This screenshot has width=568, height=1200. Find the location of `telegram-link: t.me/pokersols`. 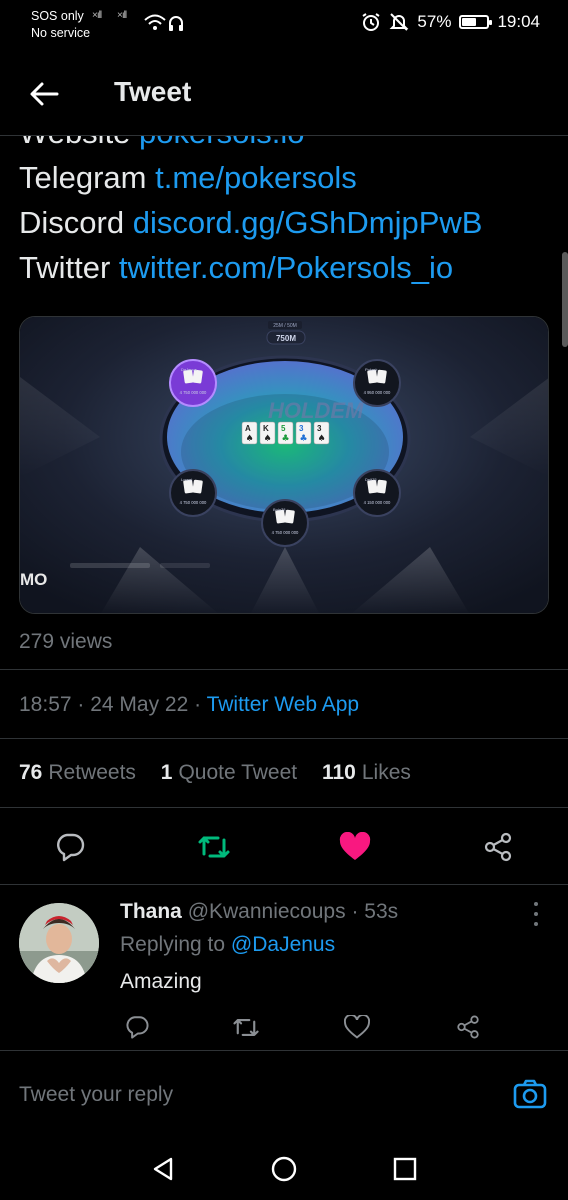

telegram-link: t.me/pokersols is located at coordinates (256, 177).